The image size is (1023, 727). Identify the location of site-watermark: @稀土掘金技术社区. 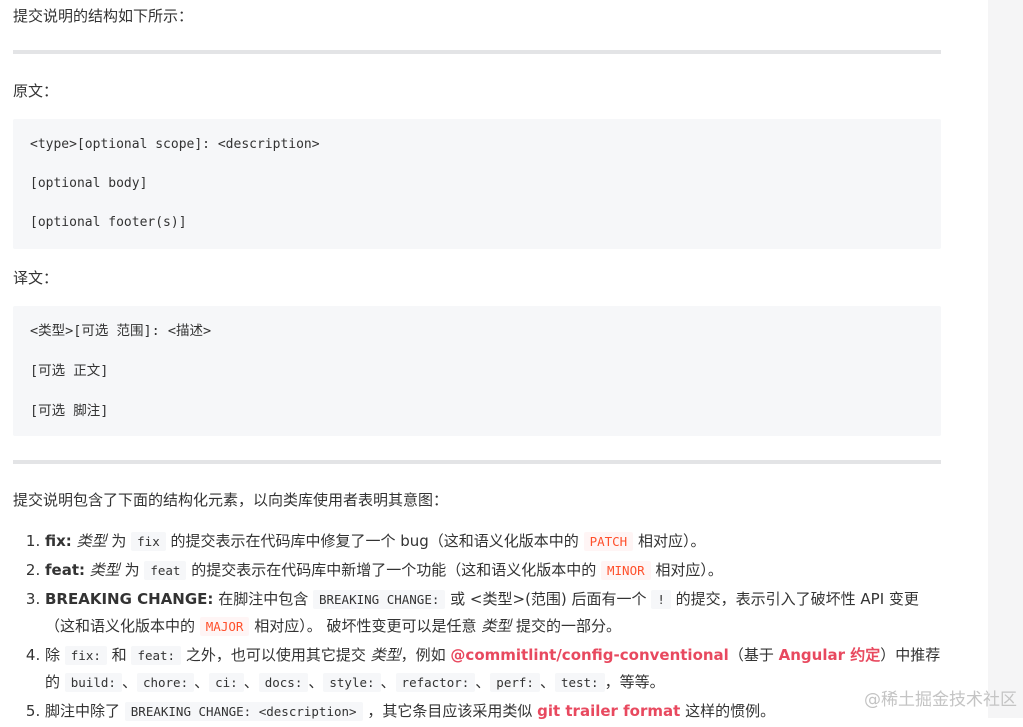
(940, 700).